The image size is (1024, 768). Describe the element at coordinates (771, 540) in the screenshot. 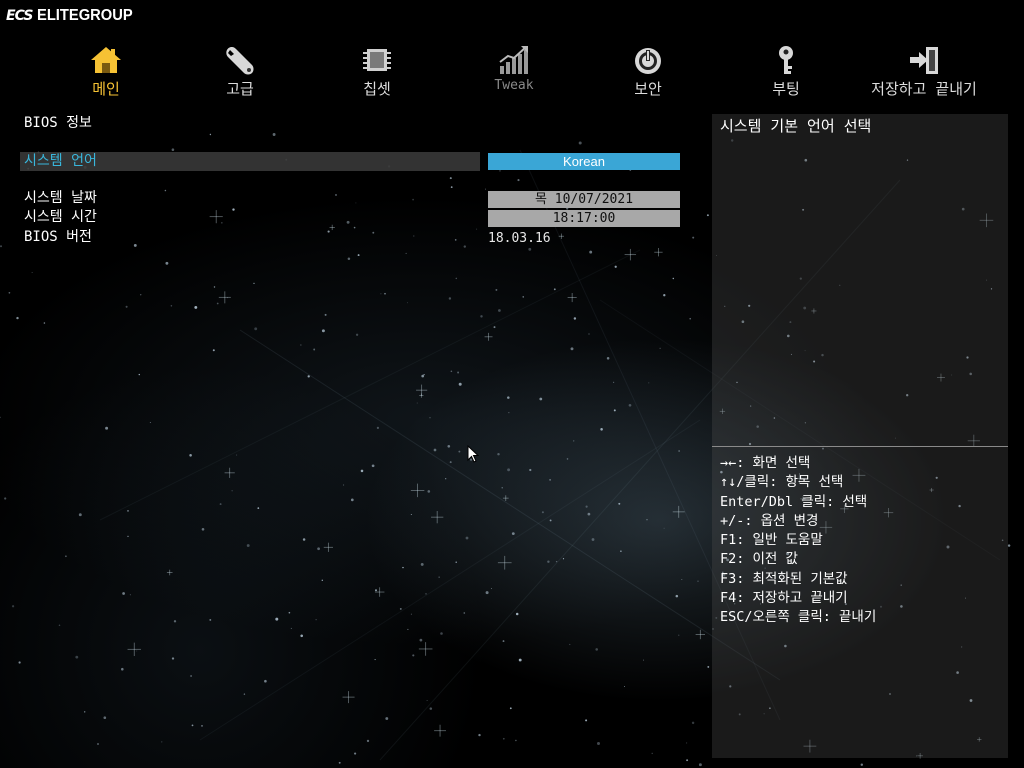

I see `hint-f1: F1: 일반 도움말` at that location.